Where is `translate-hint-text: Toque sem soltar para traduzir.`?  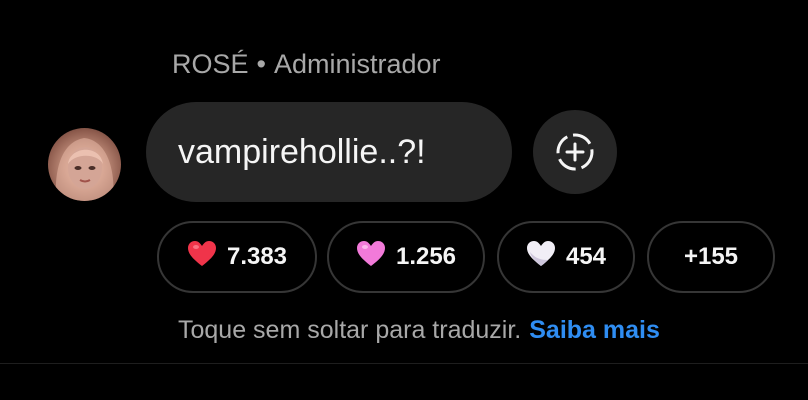
translate-hint-text: Toque sem soltar para traduzir. is located at coordinates (350, 330).